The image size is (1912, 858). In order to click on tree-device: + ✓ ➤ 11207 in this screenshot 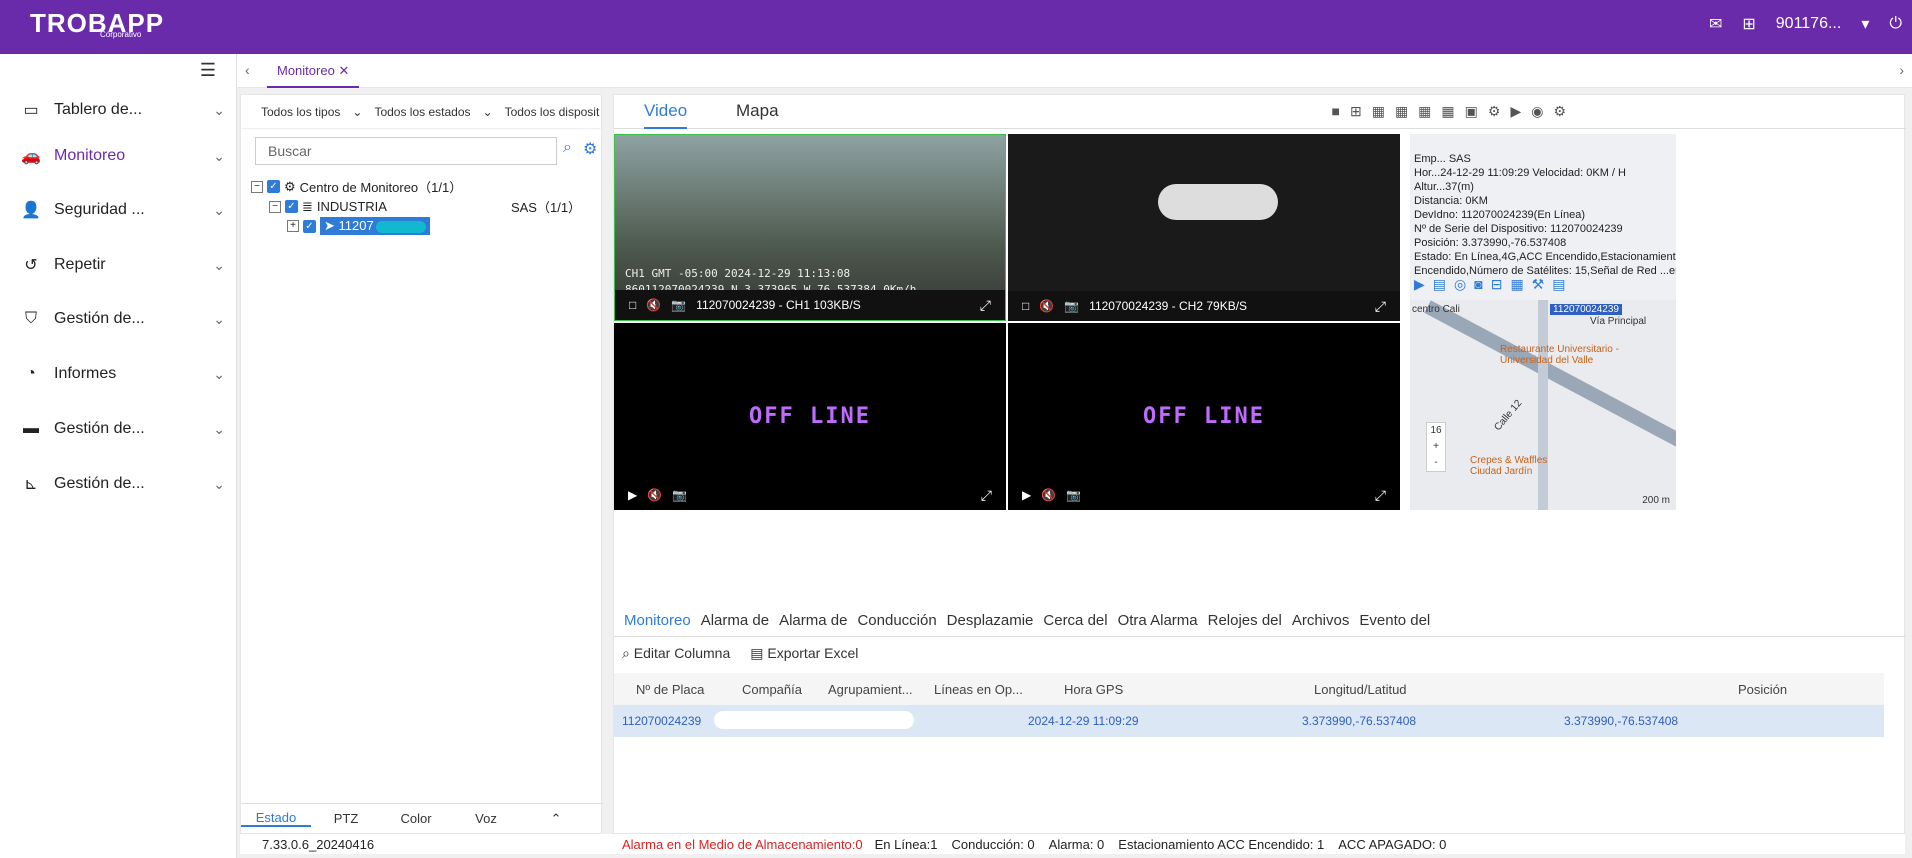, I will do `click(358, 226)`.